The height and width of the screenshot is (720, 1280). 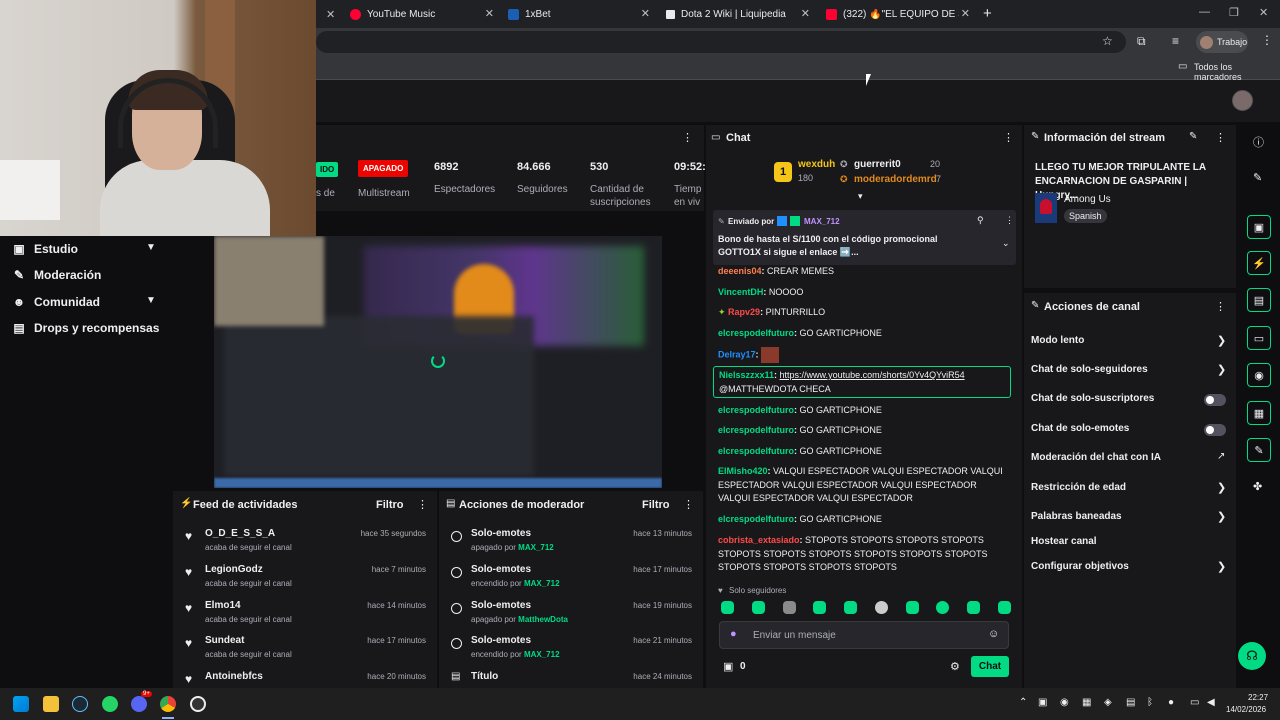 What do you see at coordinates (1107, 41) in the screenshot?
I see `star-icon: ☆` at bounding box center [1107, 41].